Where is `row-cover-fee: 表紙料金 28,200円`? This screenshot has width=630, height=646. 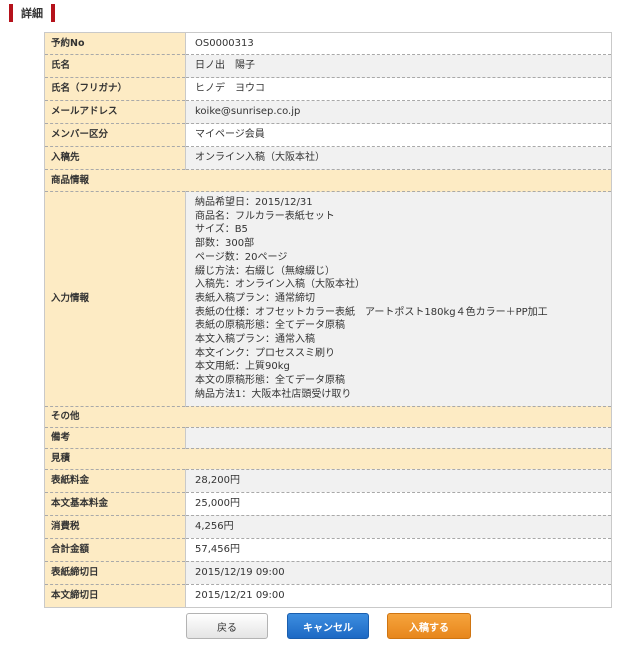
row-cover-fee: 表紙料金 28,200円 is located at coordinates (328, 480).